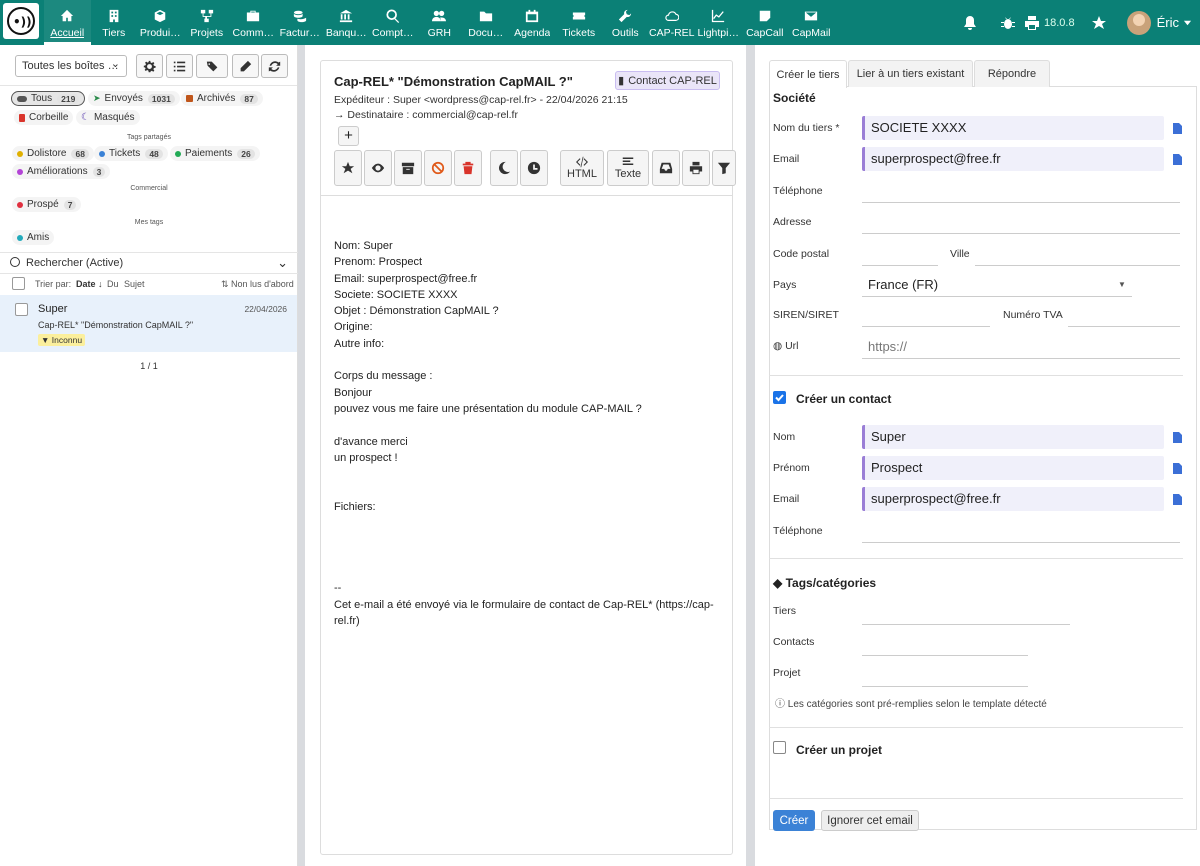 The height and width of the screenshot is (866, 1200). Describe the element at coordinates (179, 66) in the screenshot. I see `list-view-button` at that location.